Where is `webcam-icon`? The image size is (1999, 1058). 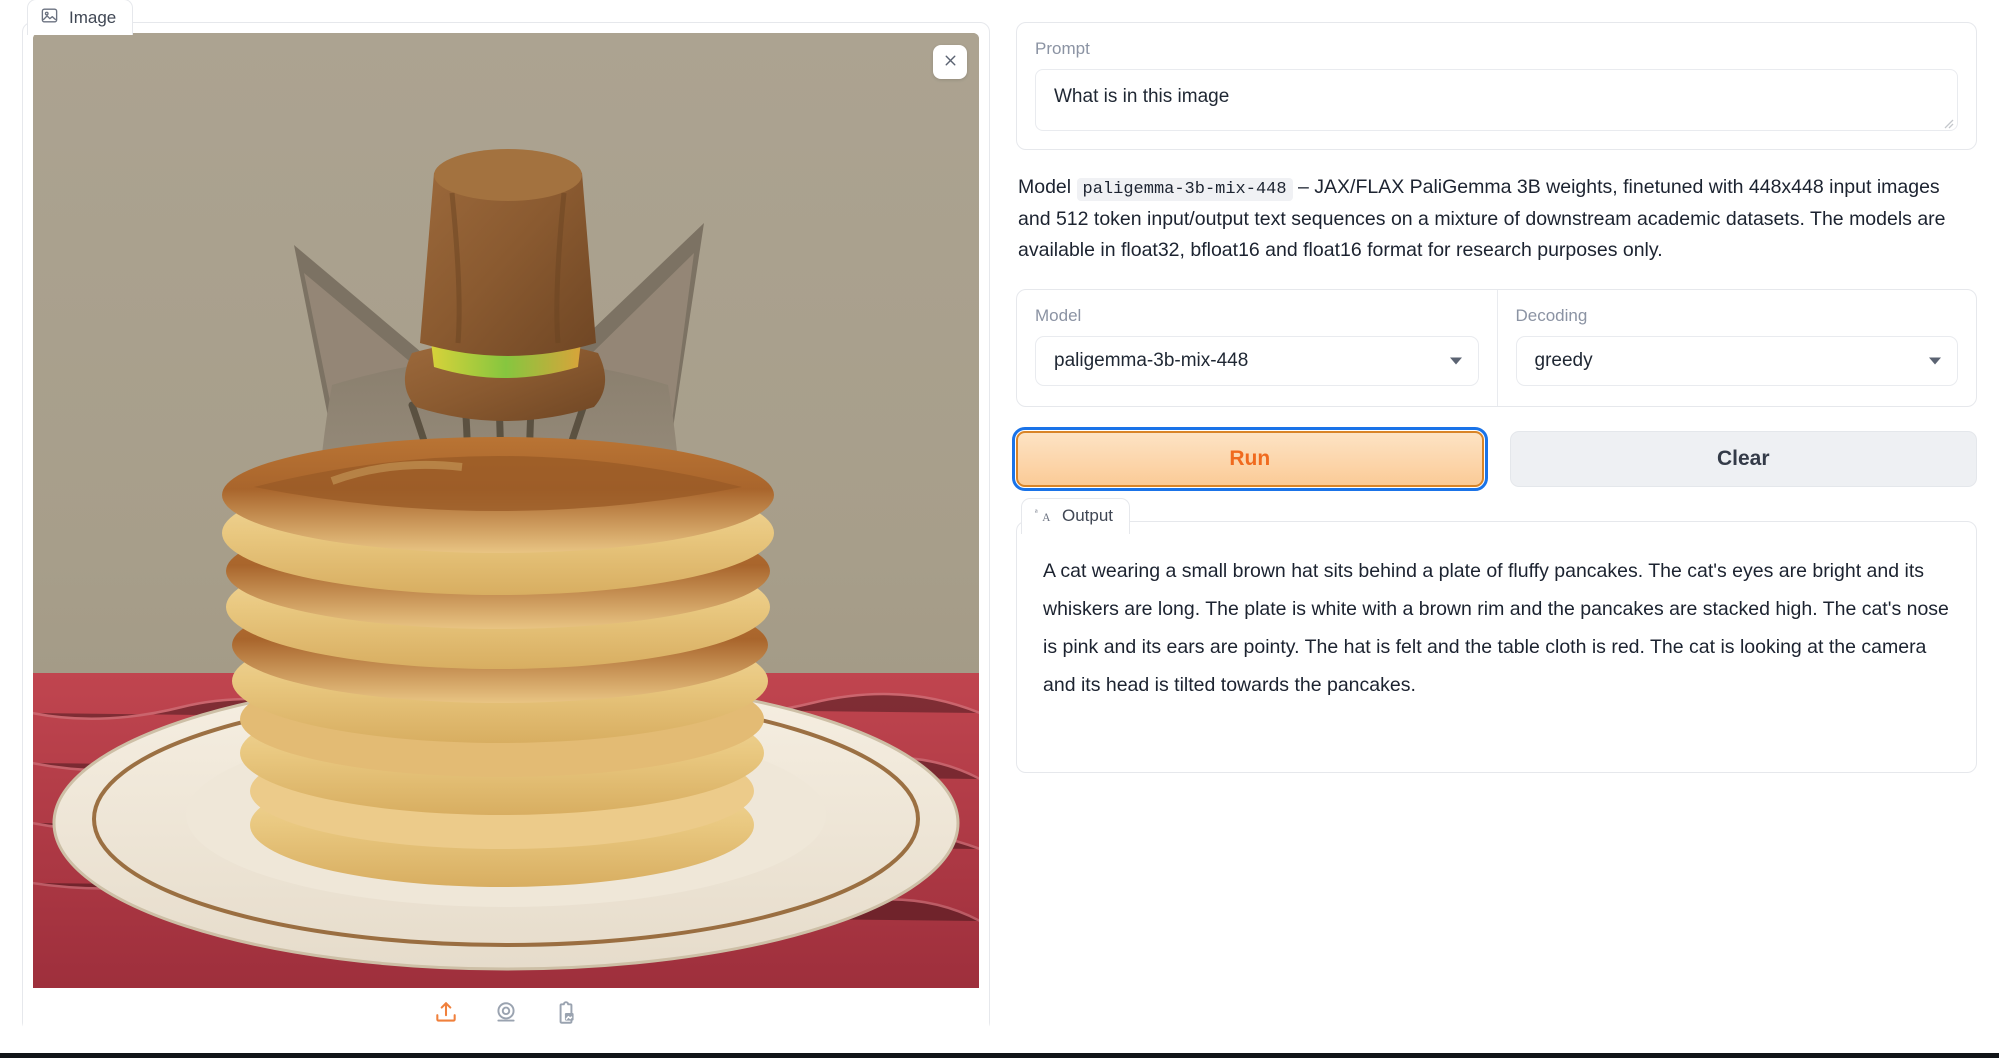
webcam-icon is located at coordinates (506, 1014).